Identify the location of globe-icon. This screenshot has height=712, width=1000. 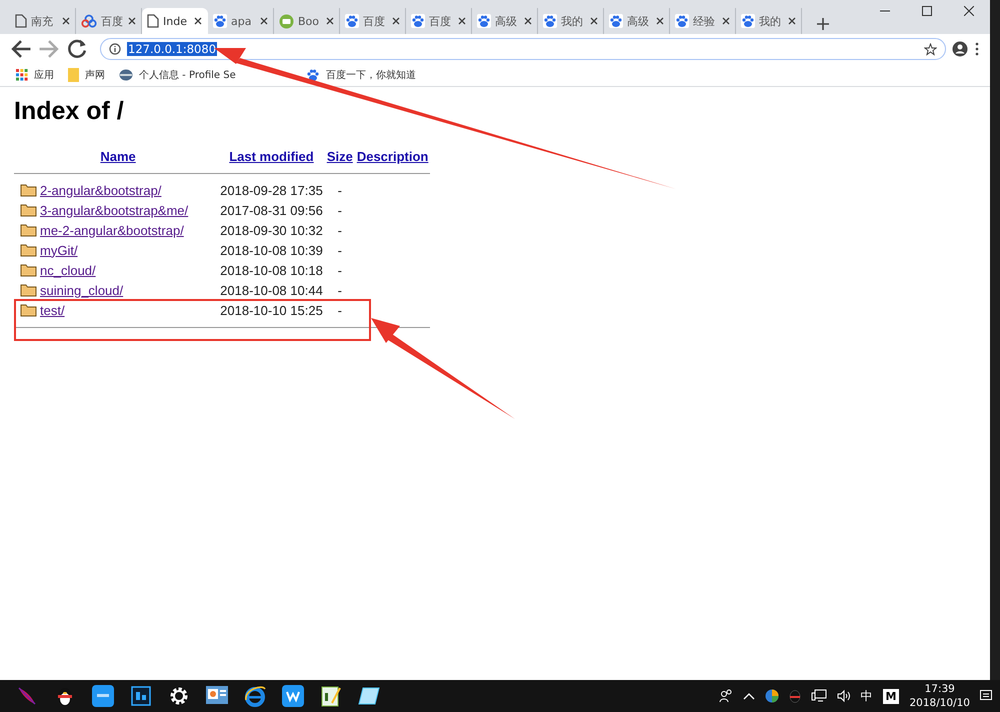
(126, 75).